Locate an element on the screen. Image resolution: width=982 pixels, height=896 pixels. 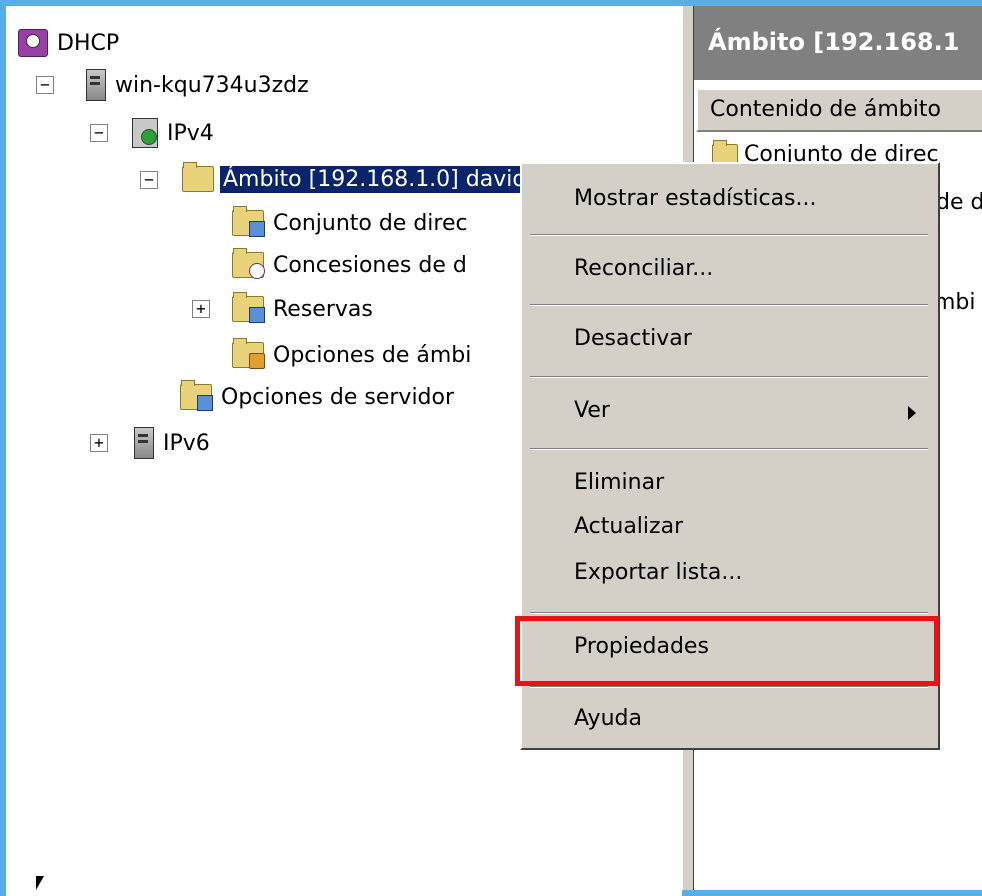
computer-icon is located at coordinates (257, 315).